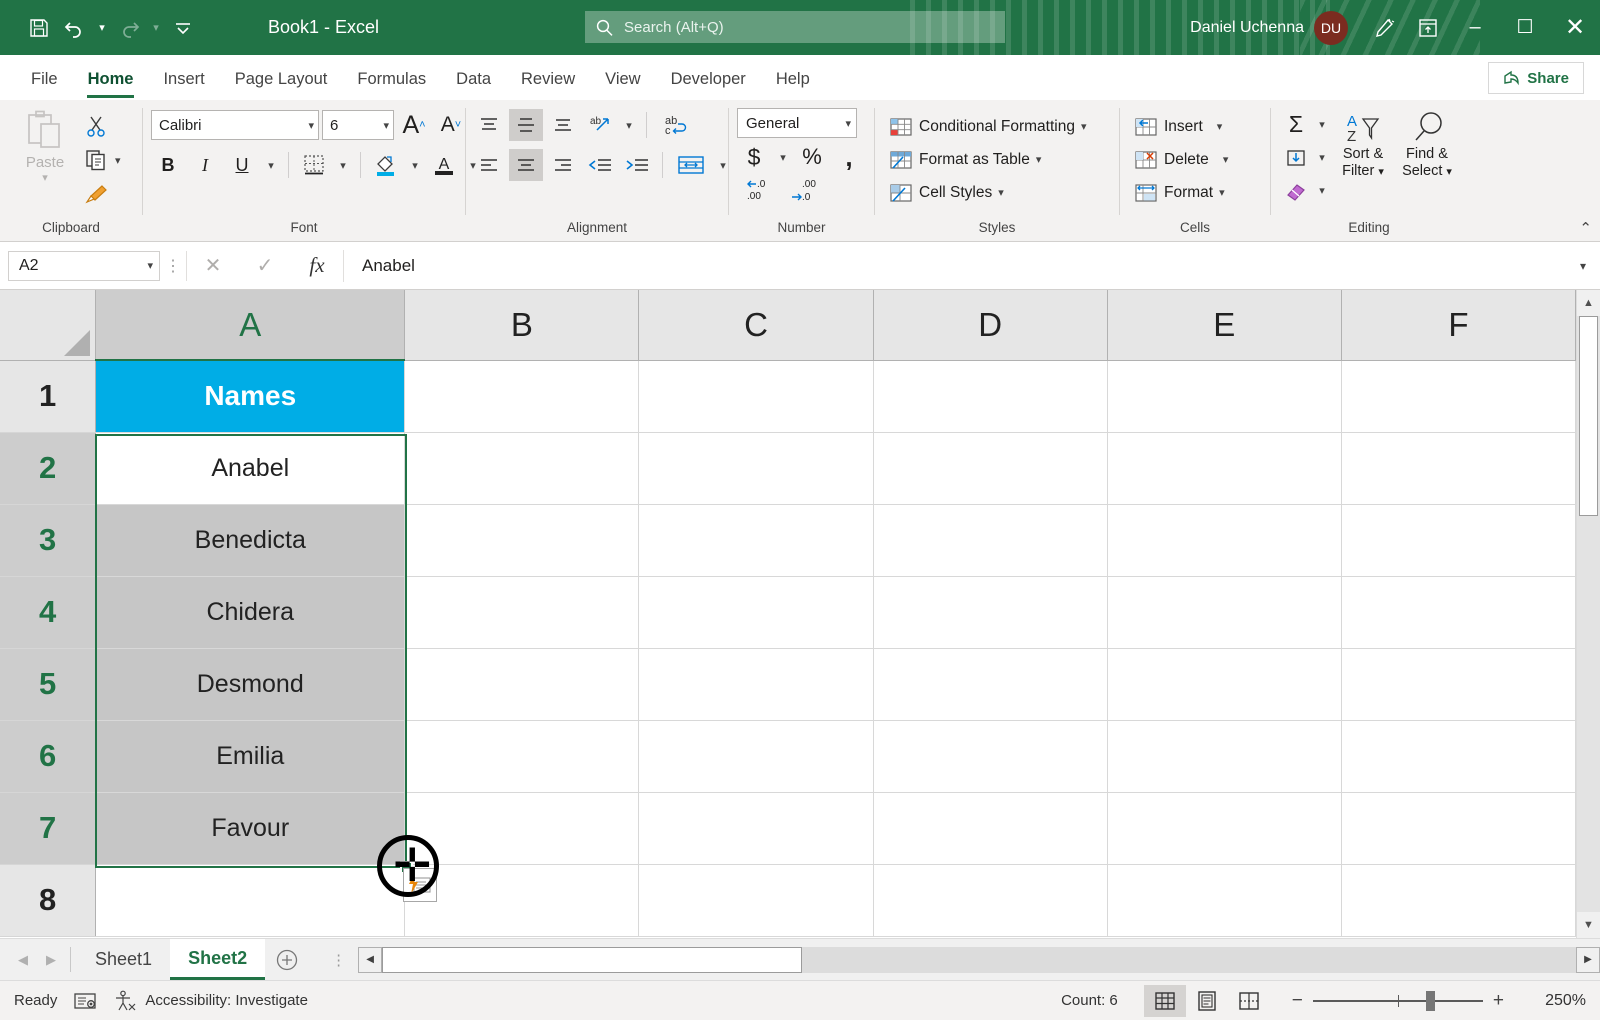 This screenshot has width=1600, height=1020. What do you see at coordinates (1164, 1000) in the screenshot?
I see `normal-view-button` at bounding box center [1164, 1000].